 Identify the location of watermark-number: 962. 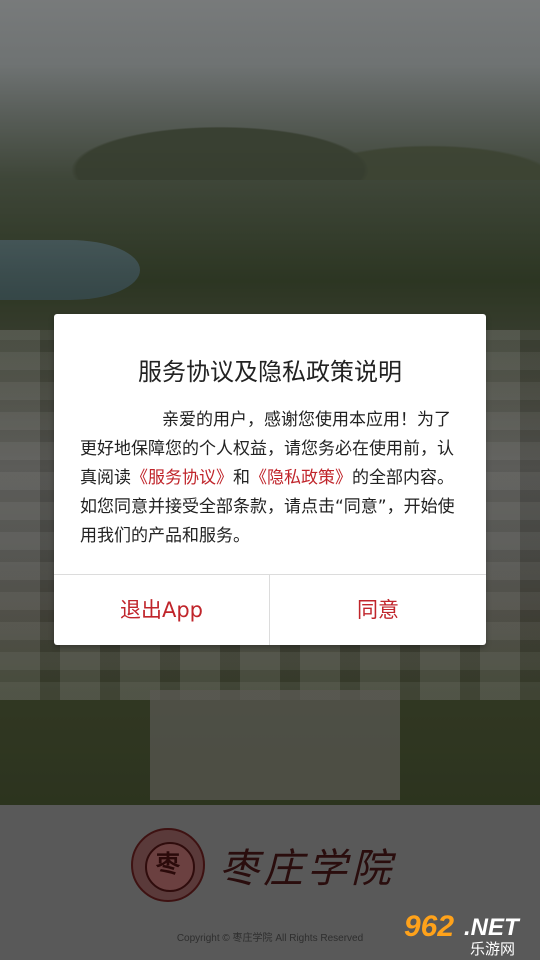
(429, 926).